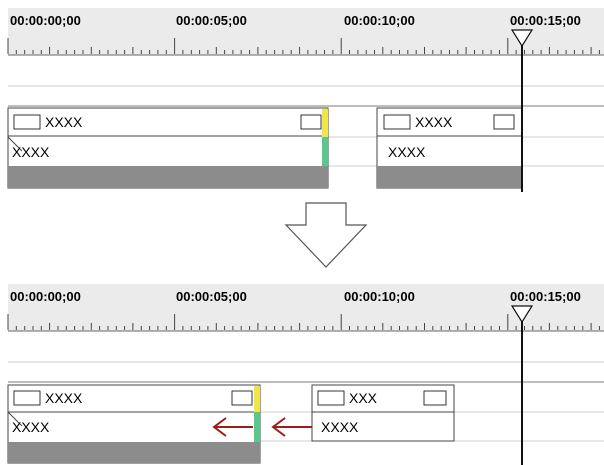 This screenshot has width=604, height=465. Describe the element at coordinates (363, 398) in the screenshot. I see `clip-title: XXX` at that location.